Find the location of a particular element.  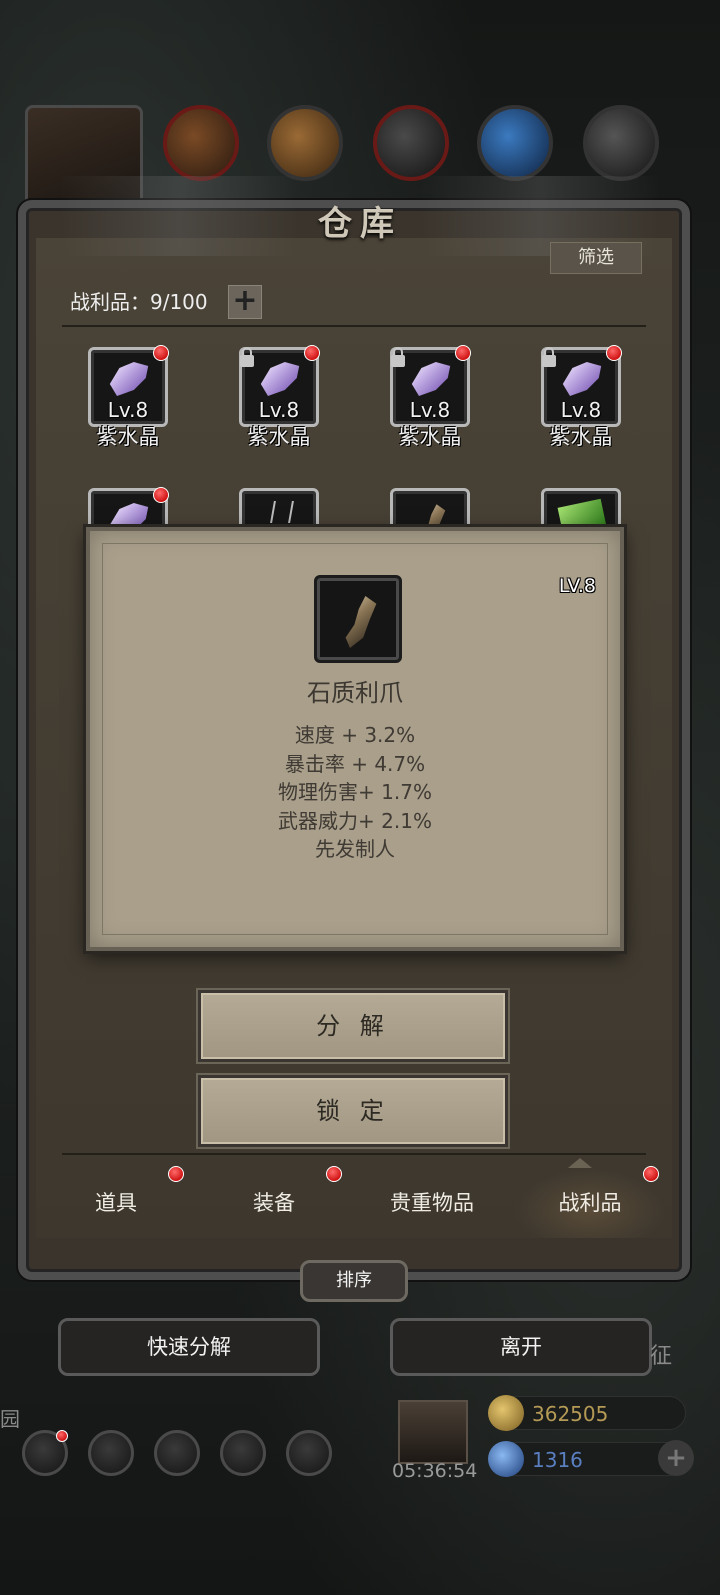

filter-button: 筛选 is located at coordinates (596, 258).